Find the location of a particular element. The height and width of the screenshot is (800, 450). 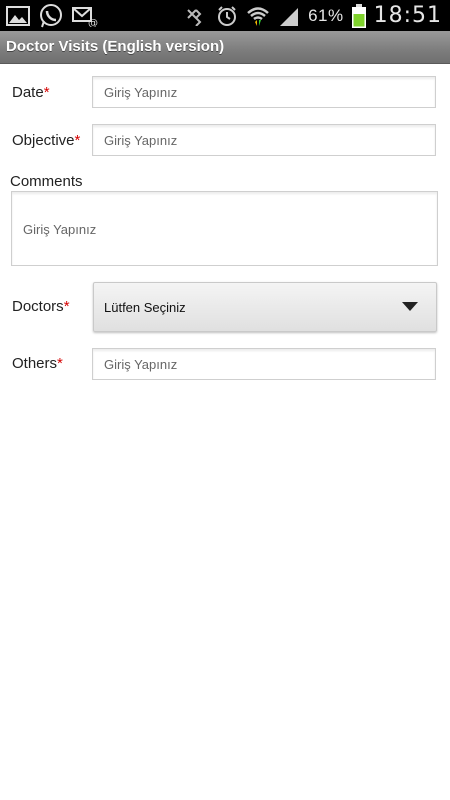

date-label-text: Date is located at coordinates (28, 92).